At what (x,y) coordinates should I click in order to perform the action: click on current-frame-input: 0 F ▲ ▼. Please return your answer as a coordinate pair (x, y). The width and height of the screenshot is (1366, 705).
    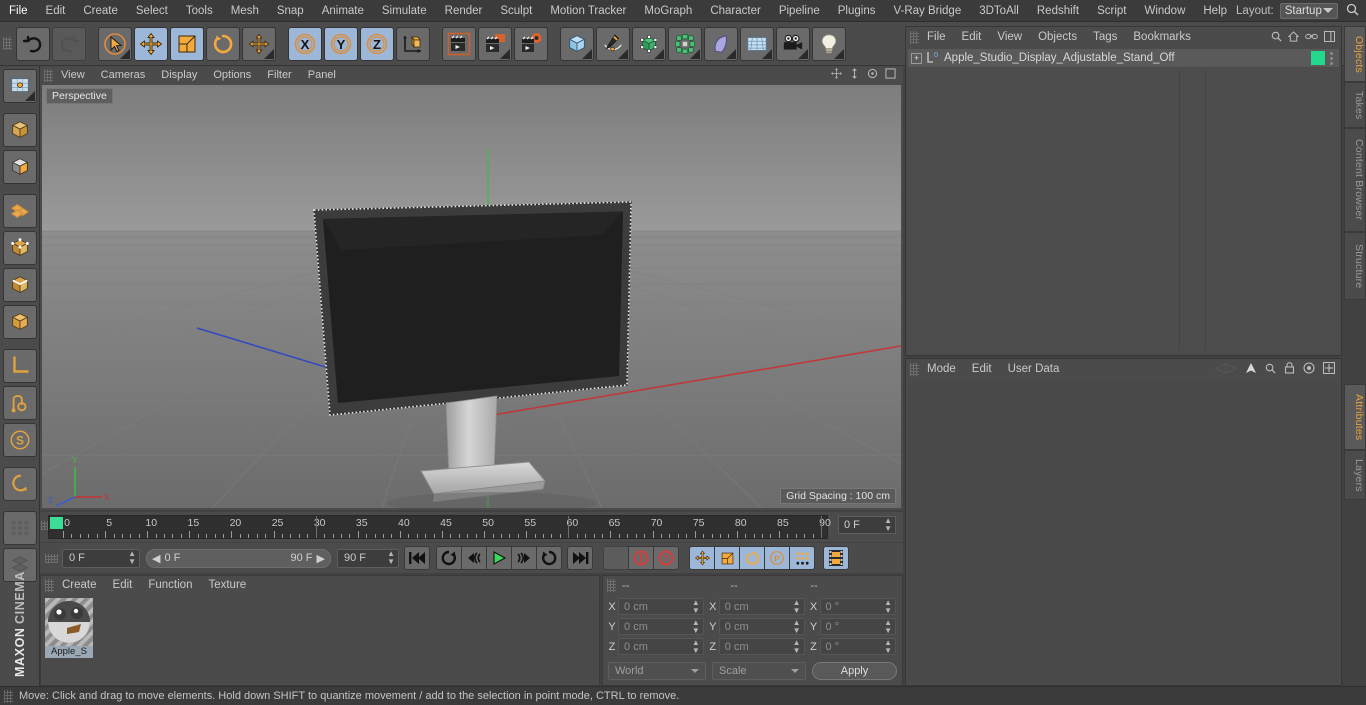
    Looking at the image, I should click on (101, 558).